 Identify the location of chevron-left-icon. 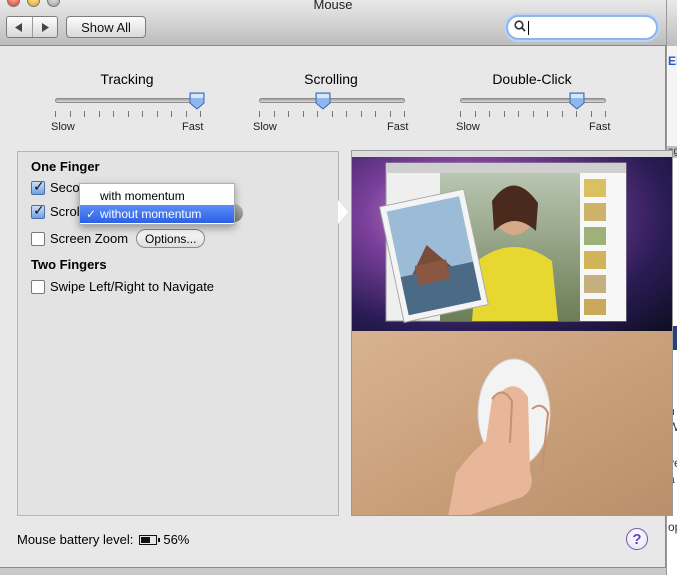
(19, 27).